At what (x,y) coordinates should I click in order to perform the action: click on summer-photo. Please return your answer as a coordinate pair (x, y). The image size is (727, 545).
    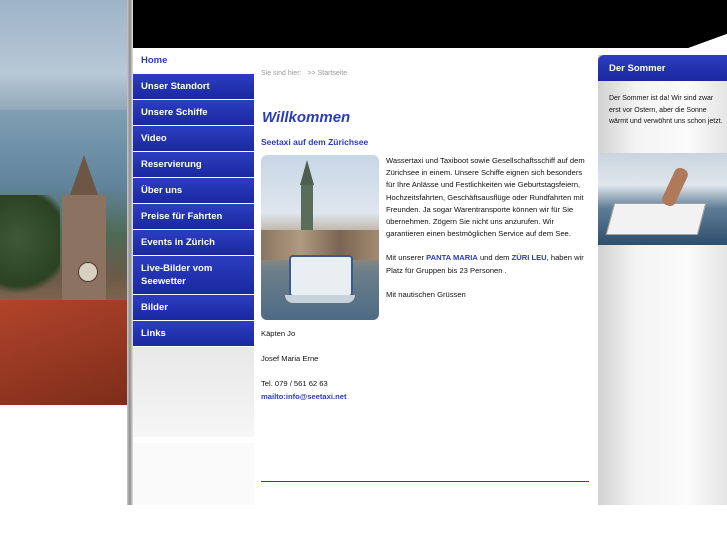
    Looking at the image, I should click on (662, 199).